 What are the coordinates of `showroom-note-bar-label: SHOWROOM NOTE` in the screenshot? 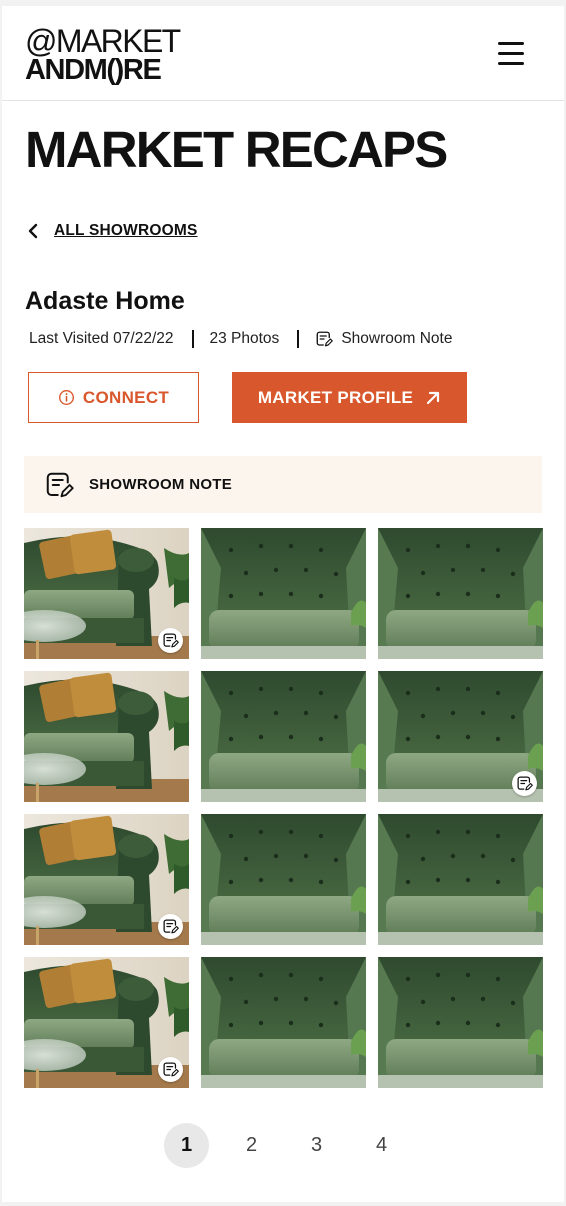 It's located at (161, 484).